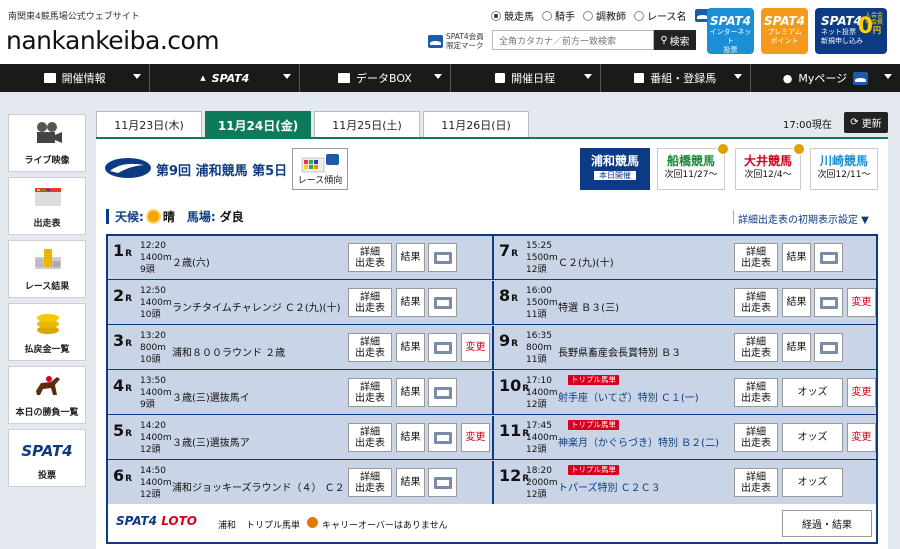 This screenshot has height=549, width=900. Describe the element at coordinates (476, 124) in the screenshot. I see `tab-date-1126: 11月26日(日)` at that location.